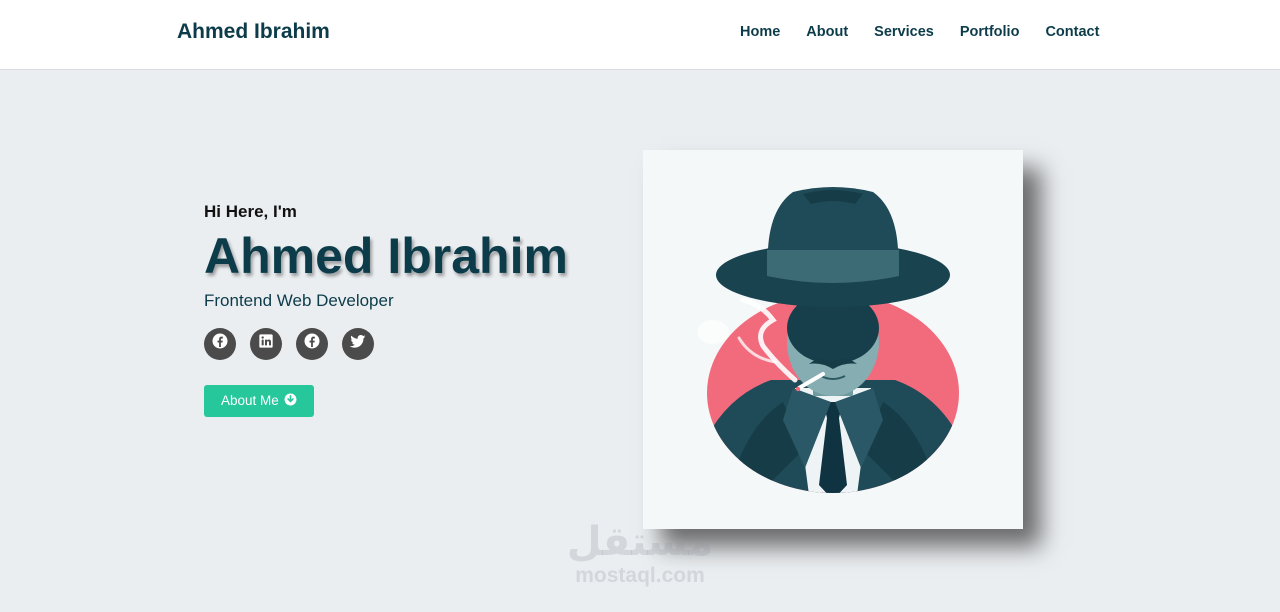 The height and width of the screenshot is (612, 1280). I want to click on hero-role: Frontend Web Developer, so click(299, 300).